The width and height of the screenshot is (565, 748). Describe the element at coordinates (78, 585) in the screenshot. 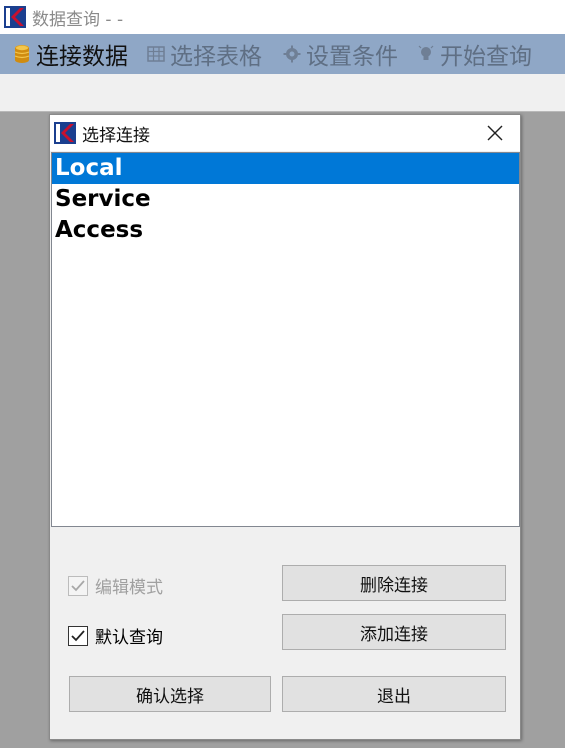

I see `edit-mode-checkbox` at that location.